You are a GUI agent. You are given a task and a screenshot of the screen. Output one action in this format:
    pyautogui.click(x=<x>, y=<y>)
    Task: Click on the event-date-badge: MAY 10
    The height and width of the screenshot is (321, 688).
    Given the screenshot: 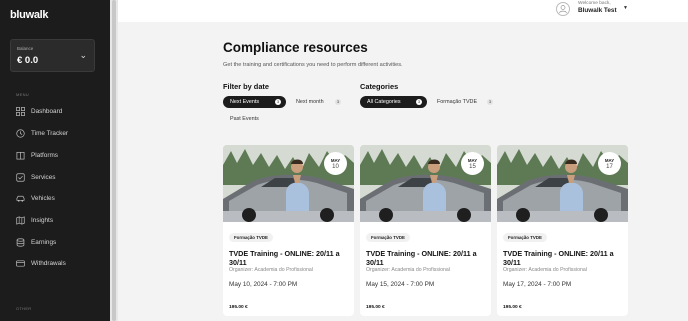 What is the action you would take?
    pyautogui.click(x=335, y=163)
    